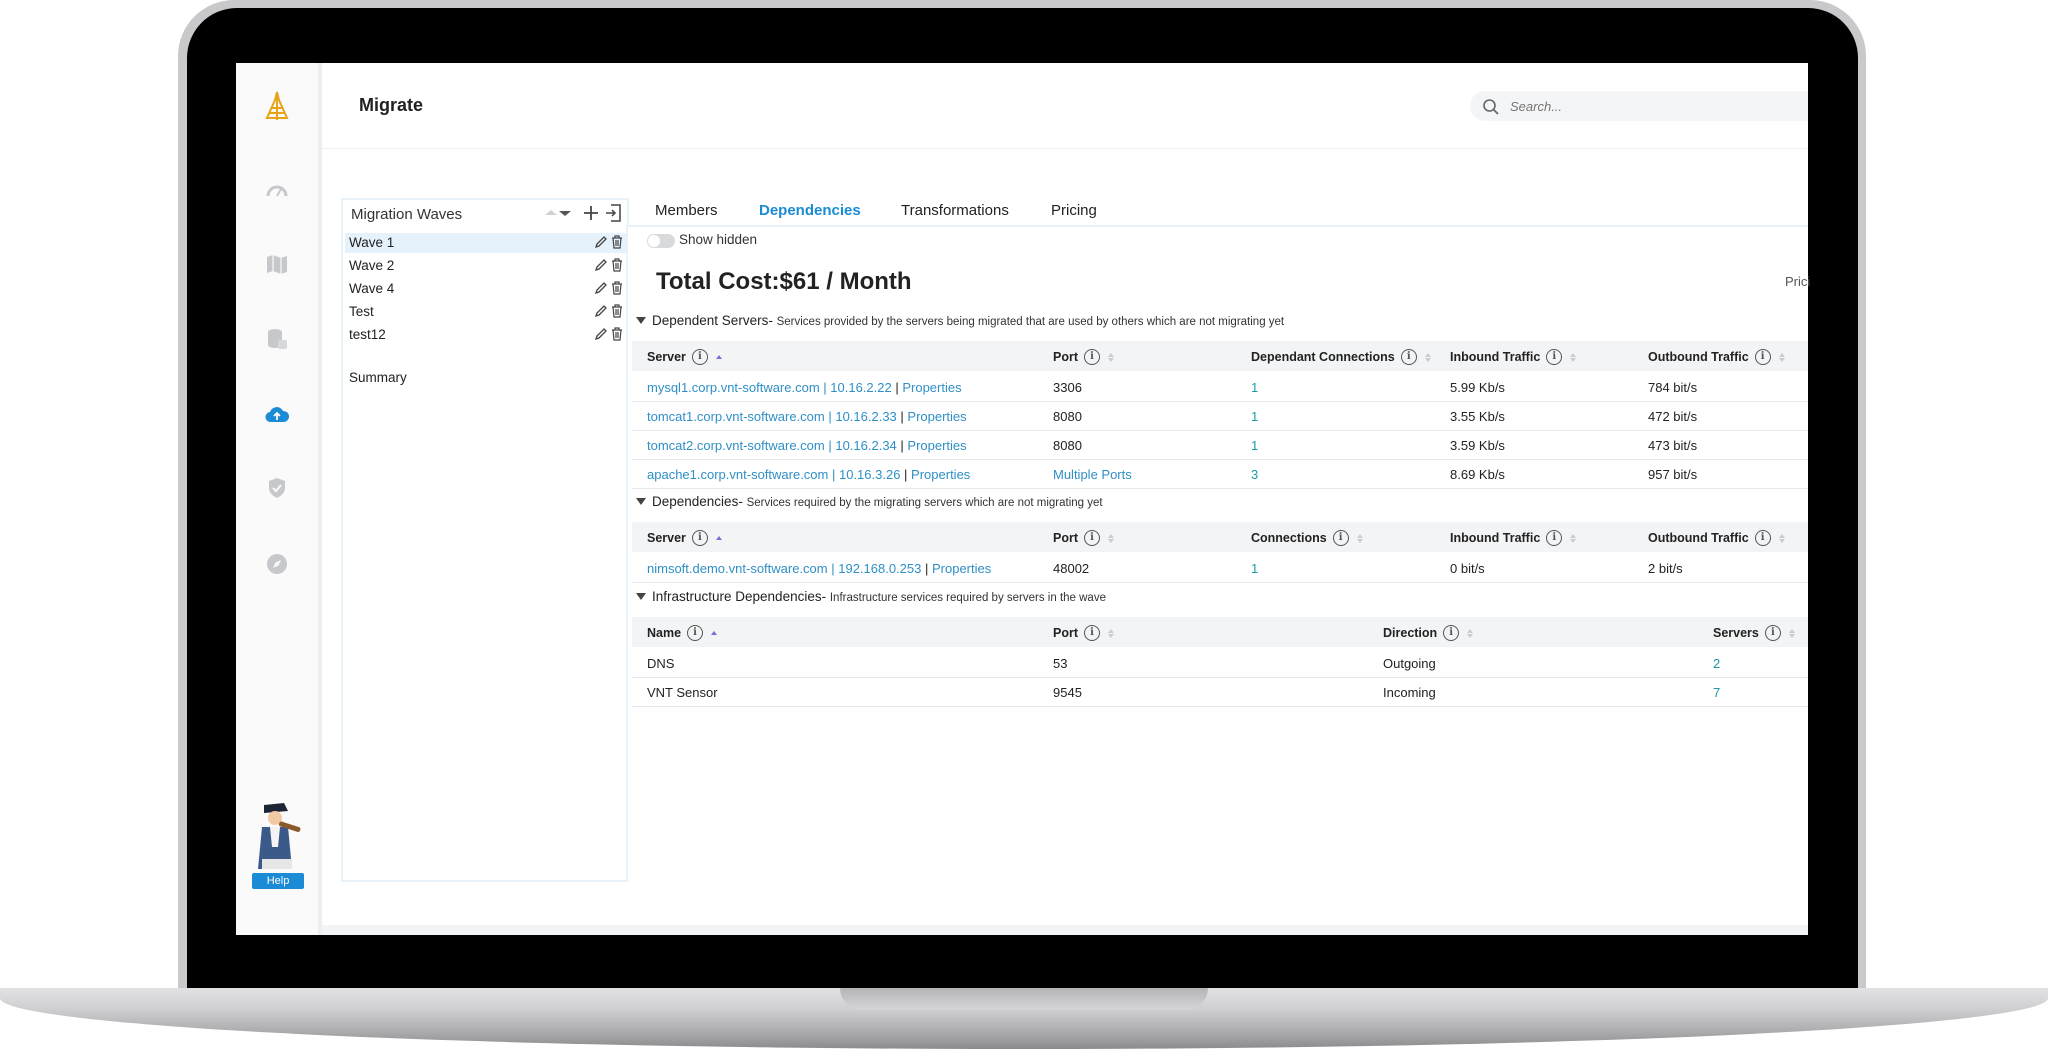 The height and width of the screenshot is (1049, 2048). What do you see at coordinates (278, 844) in the screenshot?
I see `help-mascot: Help` at bounding box center [278, 844].